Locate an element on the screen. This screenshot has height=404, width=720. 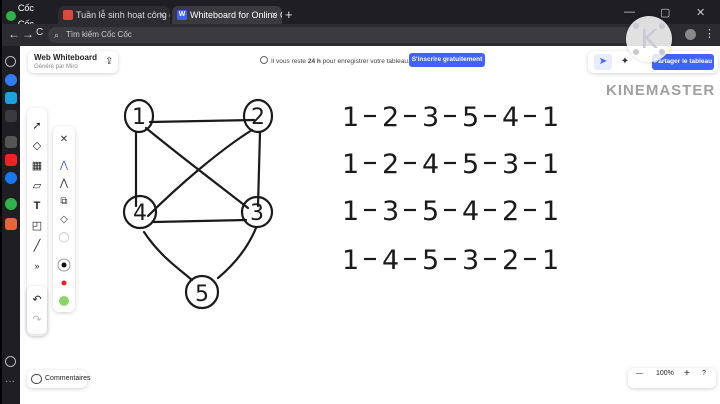
cycle-2-node: 1 is located at coordinates (350, 164).